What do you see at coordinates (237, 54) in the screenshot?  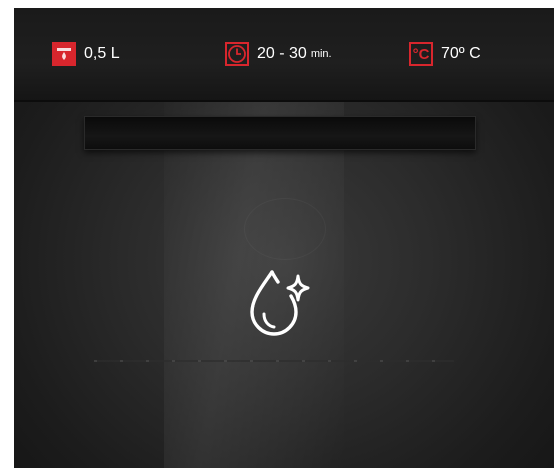 I see `clock-icon` at bounding box center [237, 54].